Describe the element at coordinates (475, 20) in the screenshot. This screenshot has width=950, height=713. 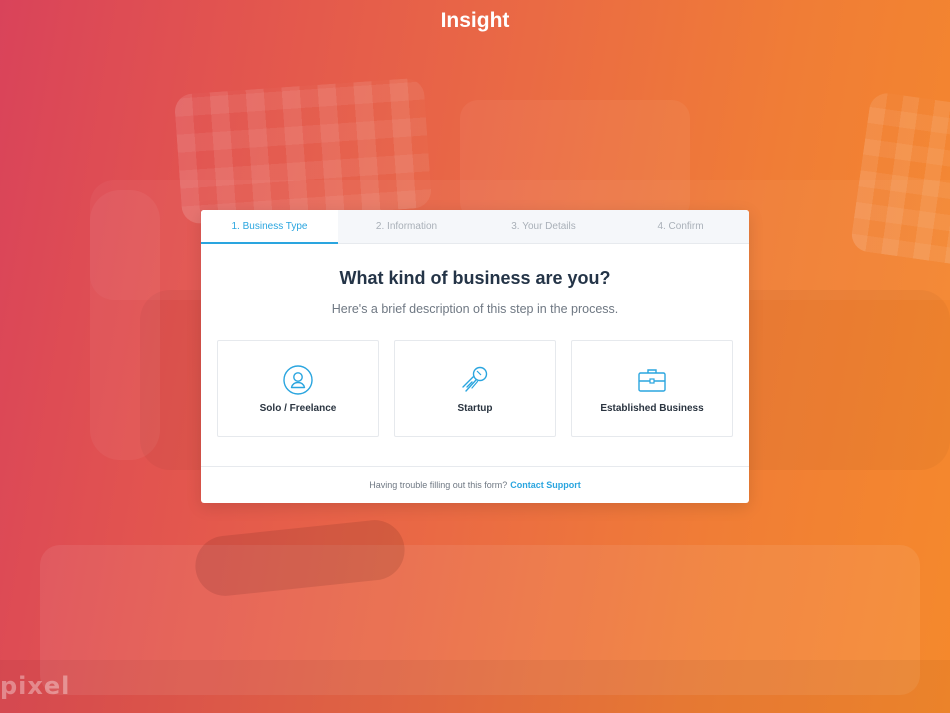
I see `app-title: Insight` at that location.